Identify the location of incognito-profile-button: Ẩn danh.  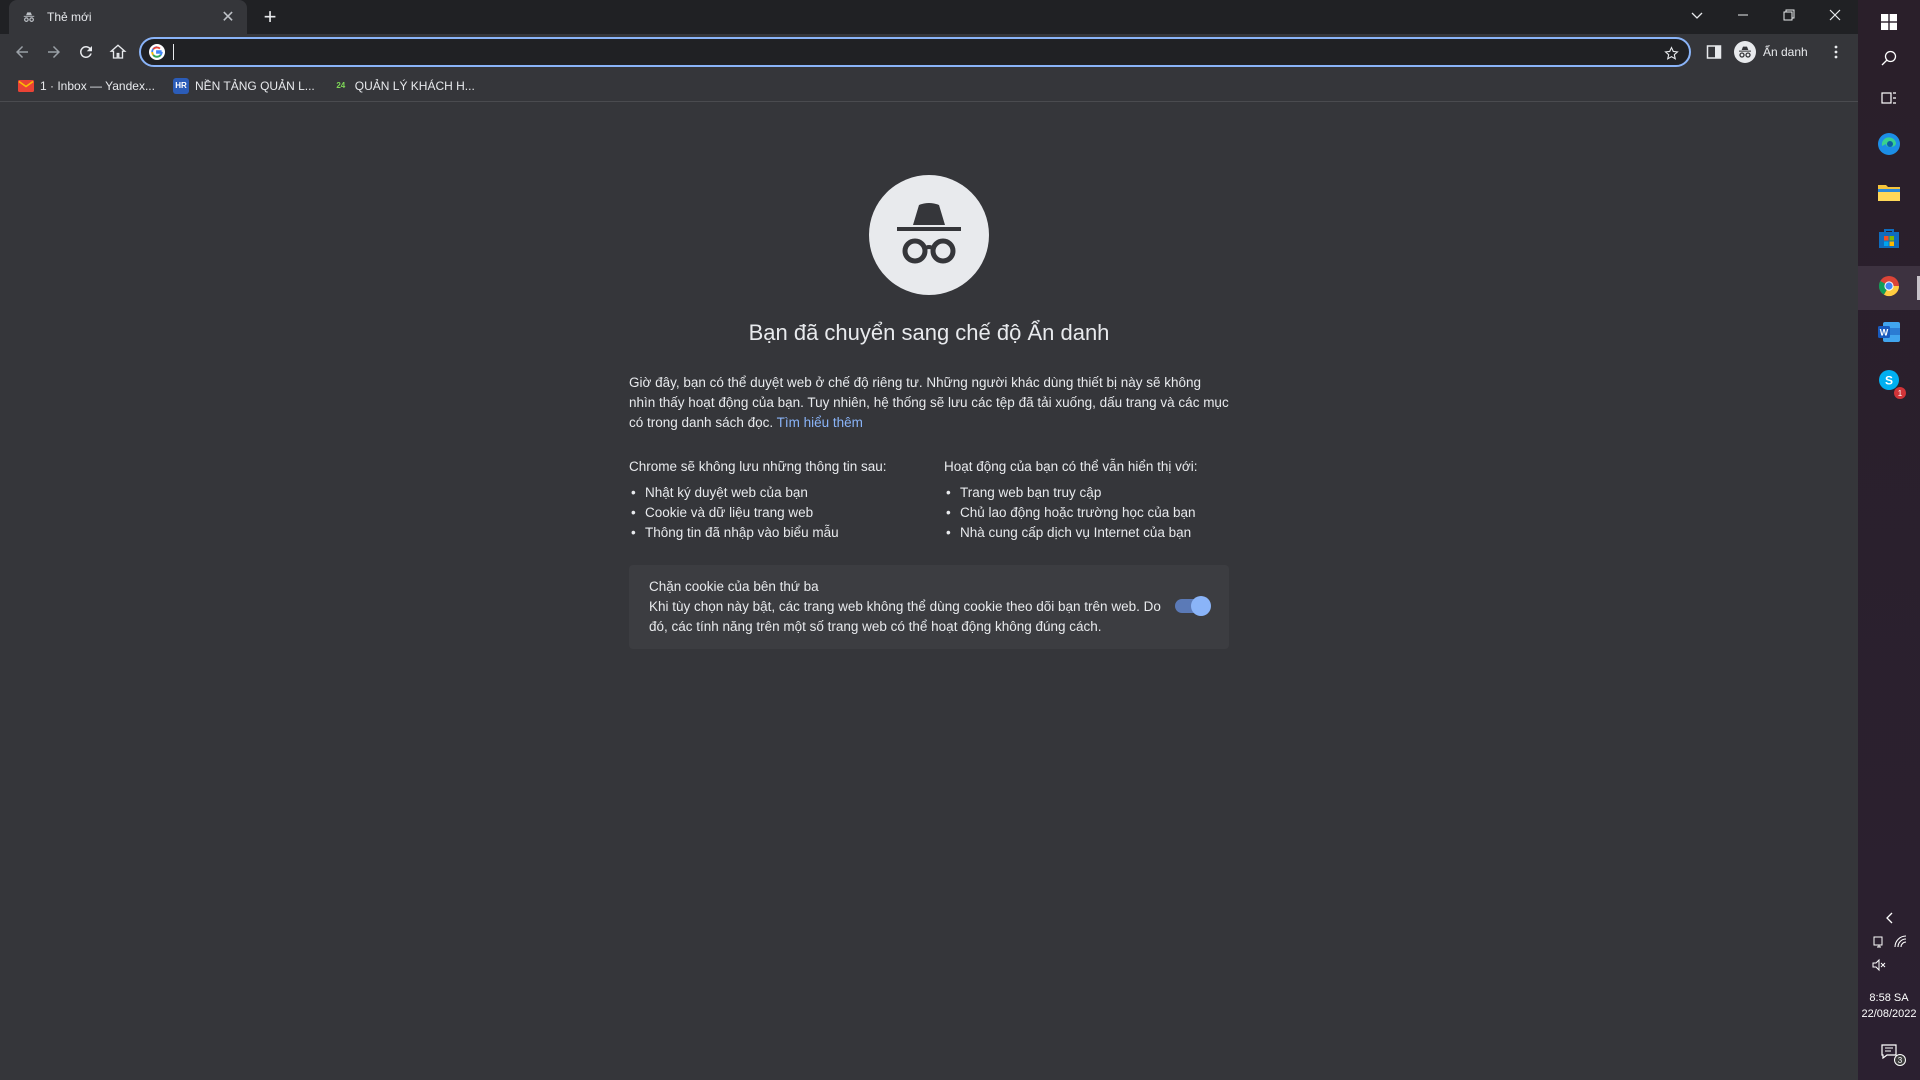
(1773, 52).